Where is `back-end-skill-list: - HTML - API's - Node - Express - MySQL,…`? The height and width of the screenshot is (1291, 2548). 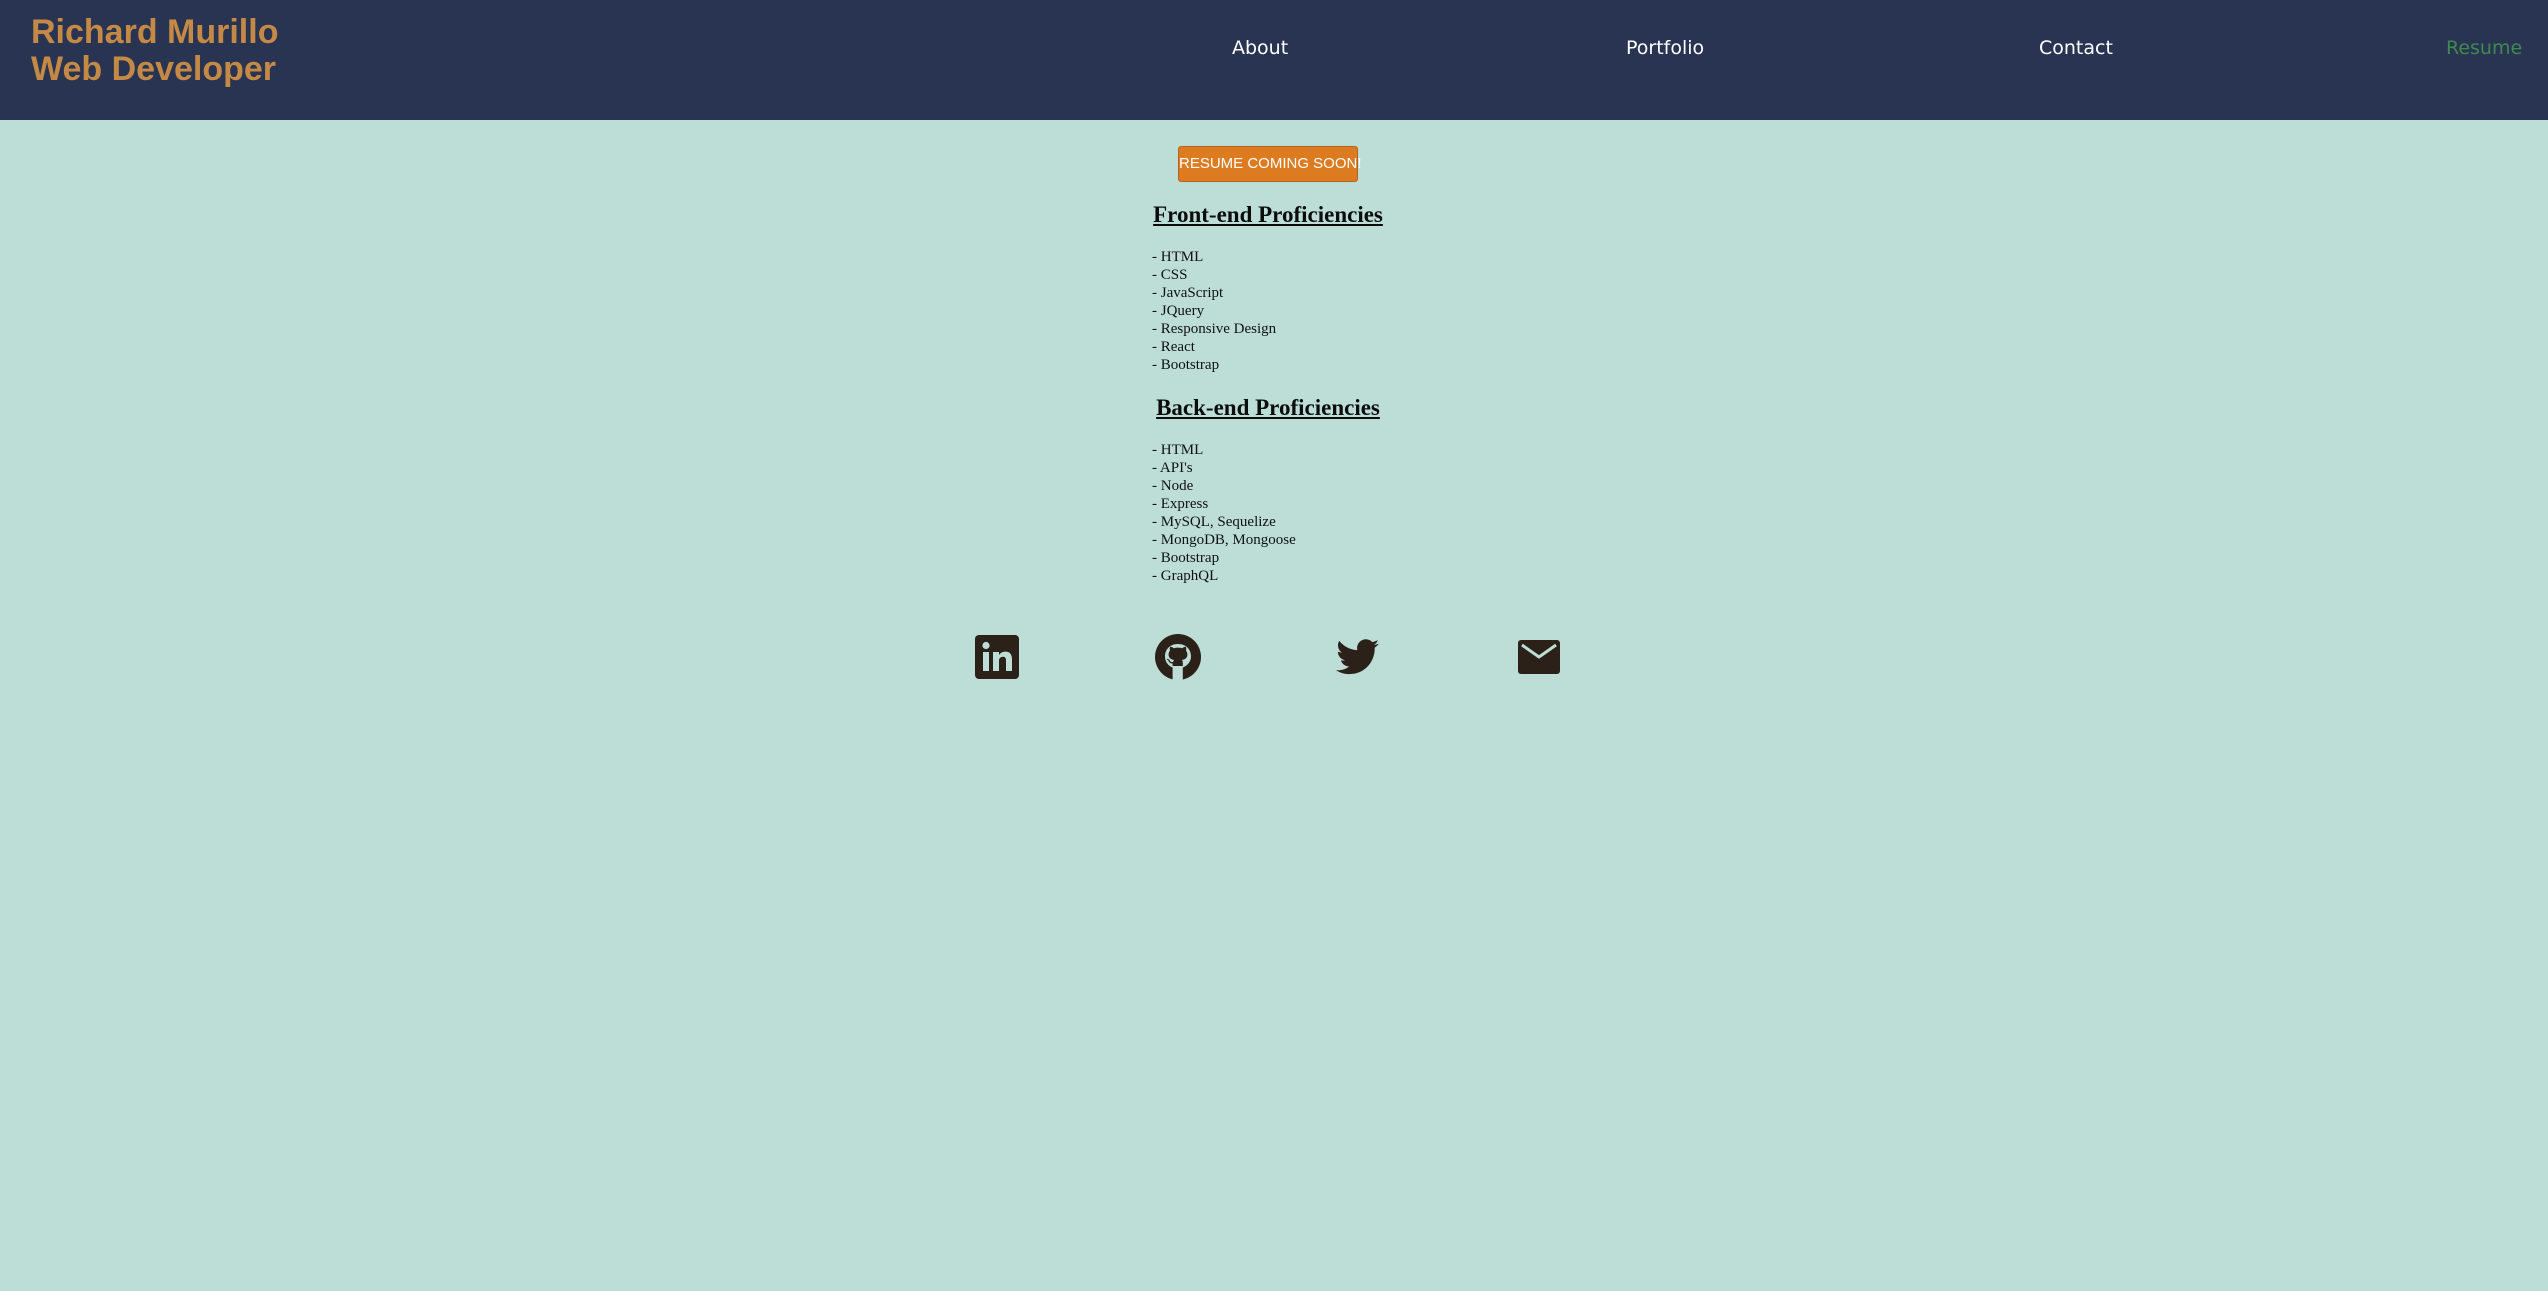
back-end-skill-list: - HTML - API's - Node - Express - MySQL,… is located at coordinates (1224, 513).